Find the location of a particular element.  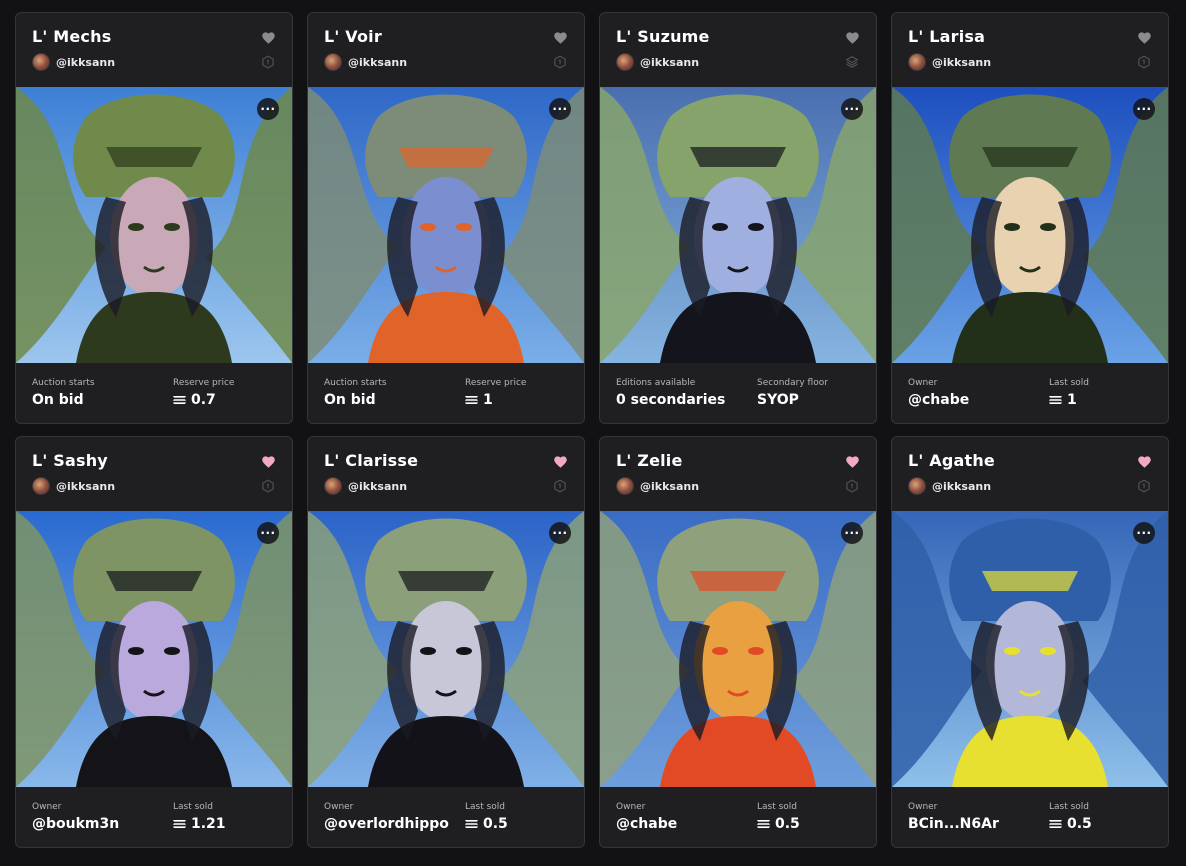

stat-value-text: 0 secondaries is located at coordinates (671, 400).